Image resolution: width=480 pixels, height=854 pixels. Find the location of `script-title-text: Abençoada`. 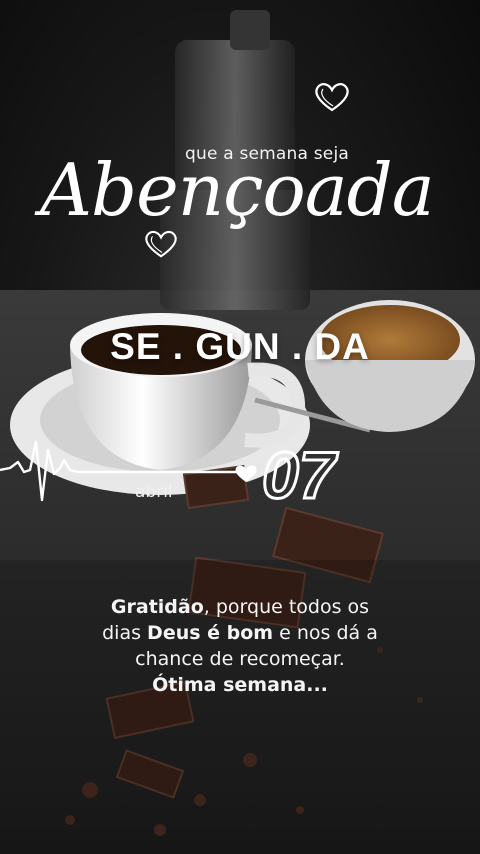

script-title-text: Abençoada is located at coordinates (234, 190).